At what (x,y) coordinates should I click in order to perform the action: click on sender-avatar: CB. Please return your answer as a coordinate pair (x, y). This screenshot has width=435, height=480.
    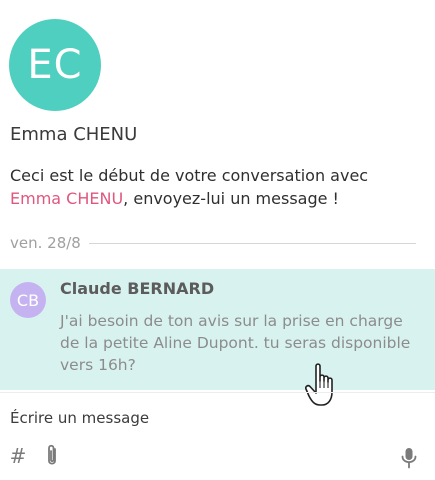
    Looking at the image, I should click on (28, 300).